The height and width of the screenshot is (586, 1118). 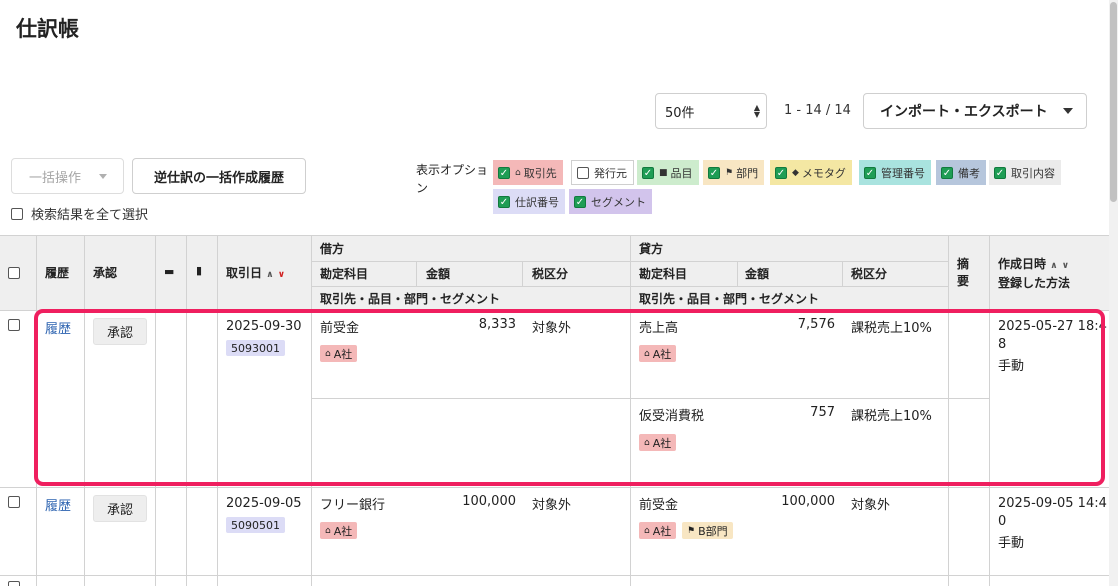 I want to click on header-debit-account: 勘定科目, so click(x=344, y=274).